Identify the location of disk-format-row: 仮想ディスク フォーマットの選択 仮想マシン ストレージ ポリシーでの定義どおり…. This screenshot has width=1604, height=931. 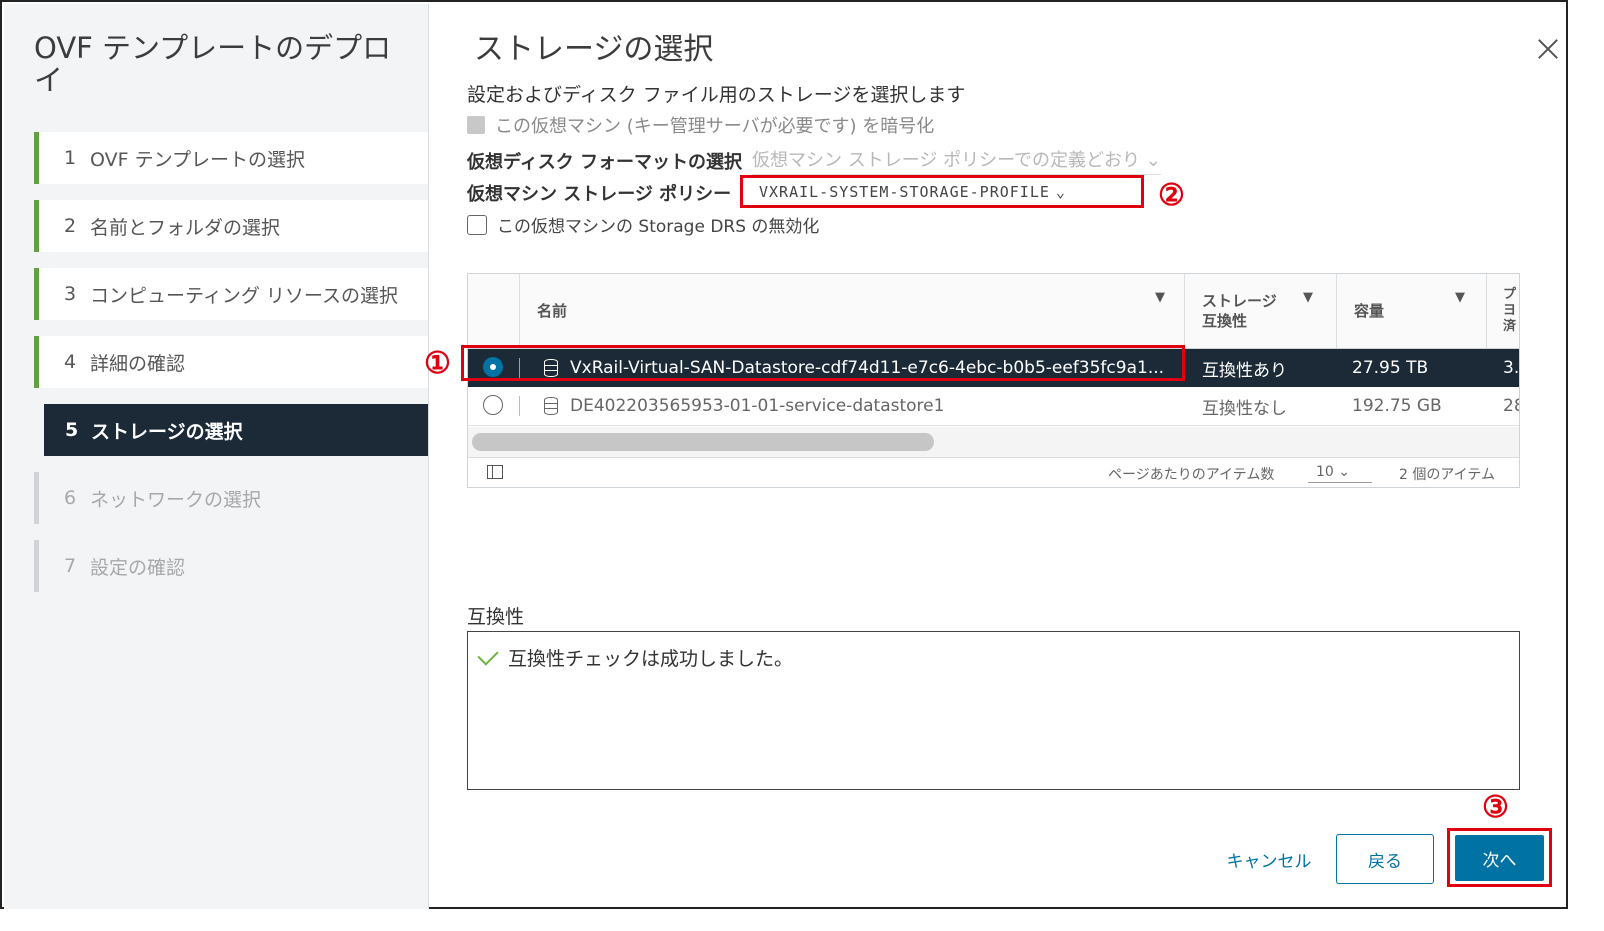
(814, 160).